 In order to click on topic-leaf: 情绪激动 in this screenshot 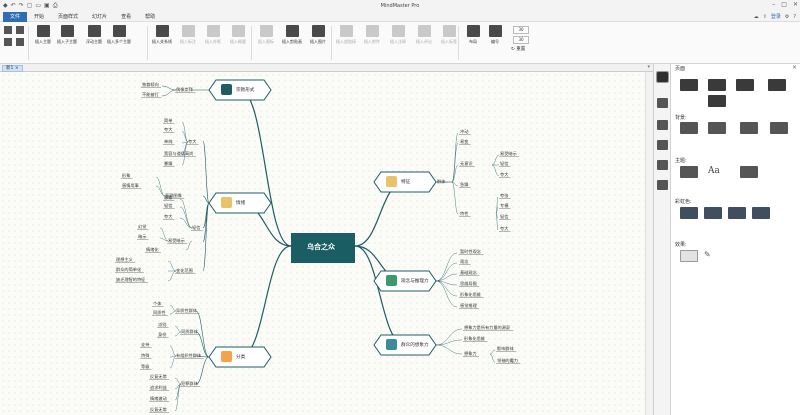, I will do `click(158, 398)`.